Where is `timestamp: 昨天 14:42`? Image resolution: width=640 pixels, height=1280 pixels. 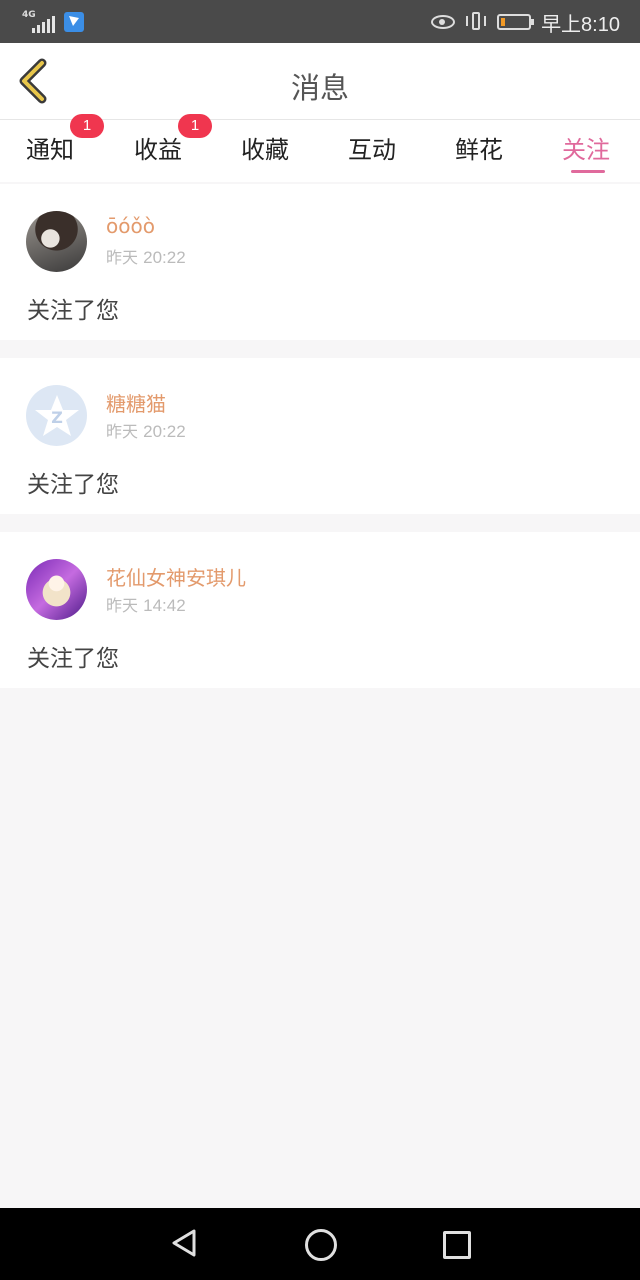
timestamp: 昨天 14:42 is located at coordinates (146, 604).